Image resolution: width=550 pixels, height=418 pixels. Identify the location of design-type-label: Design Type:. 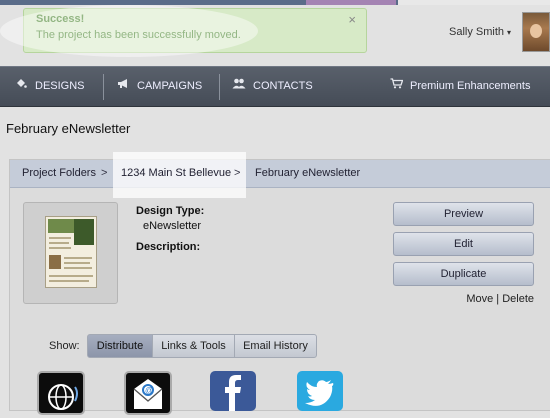
(170, 211).